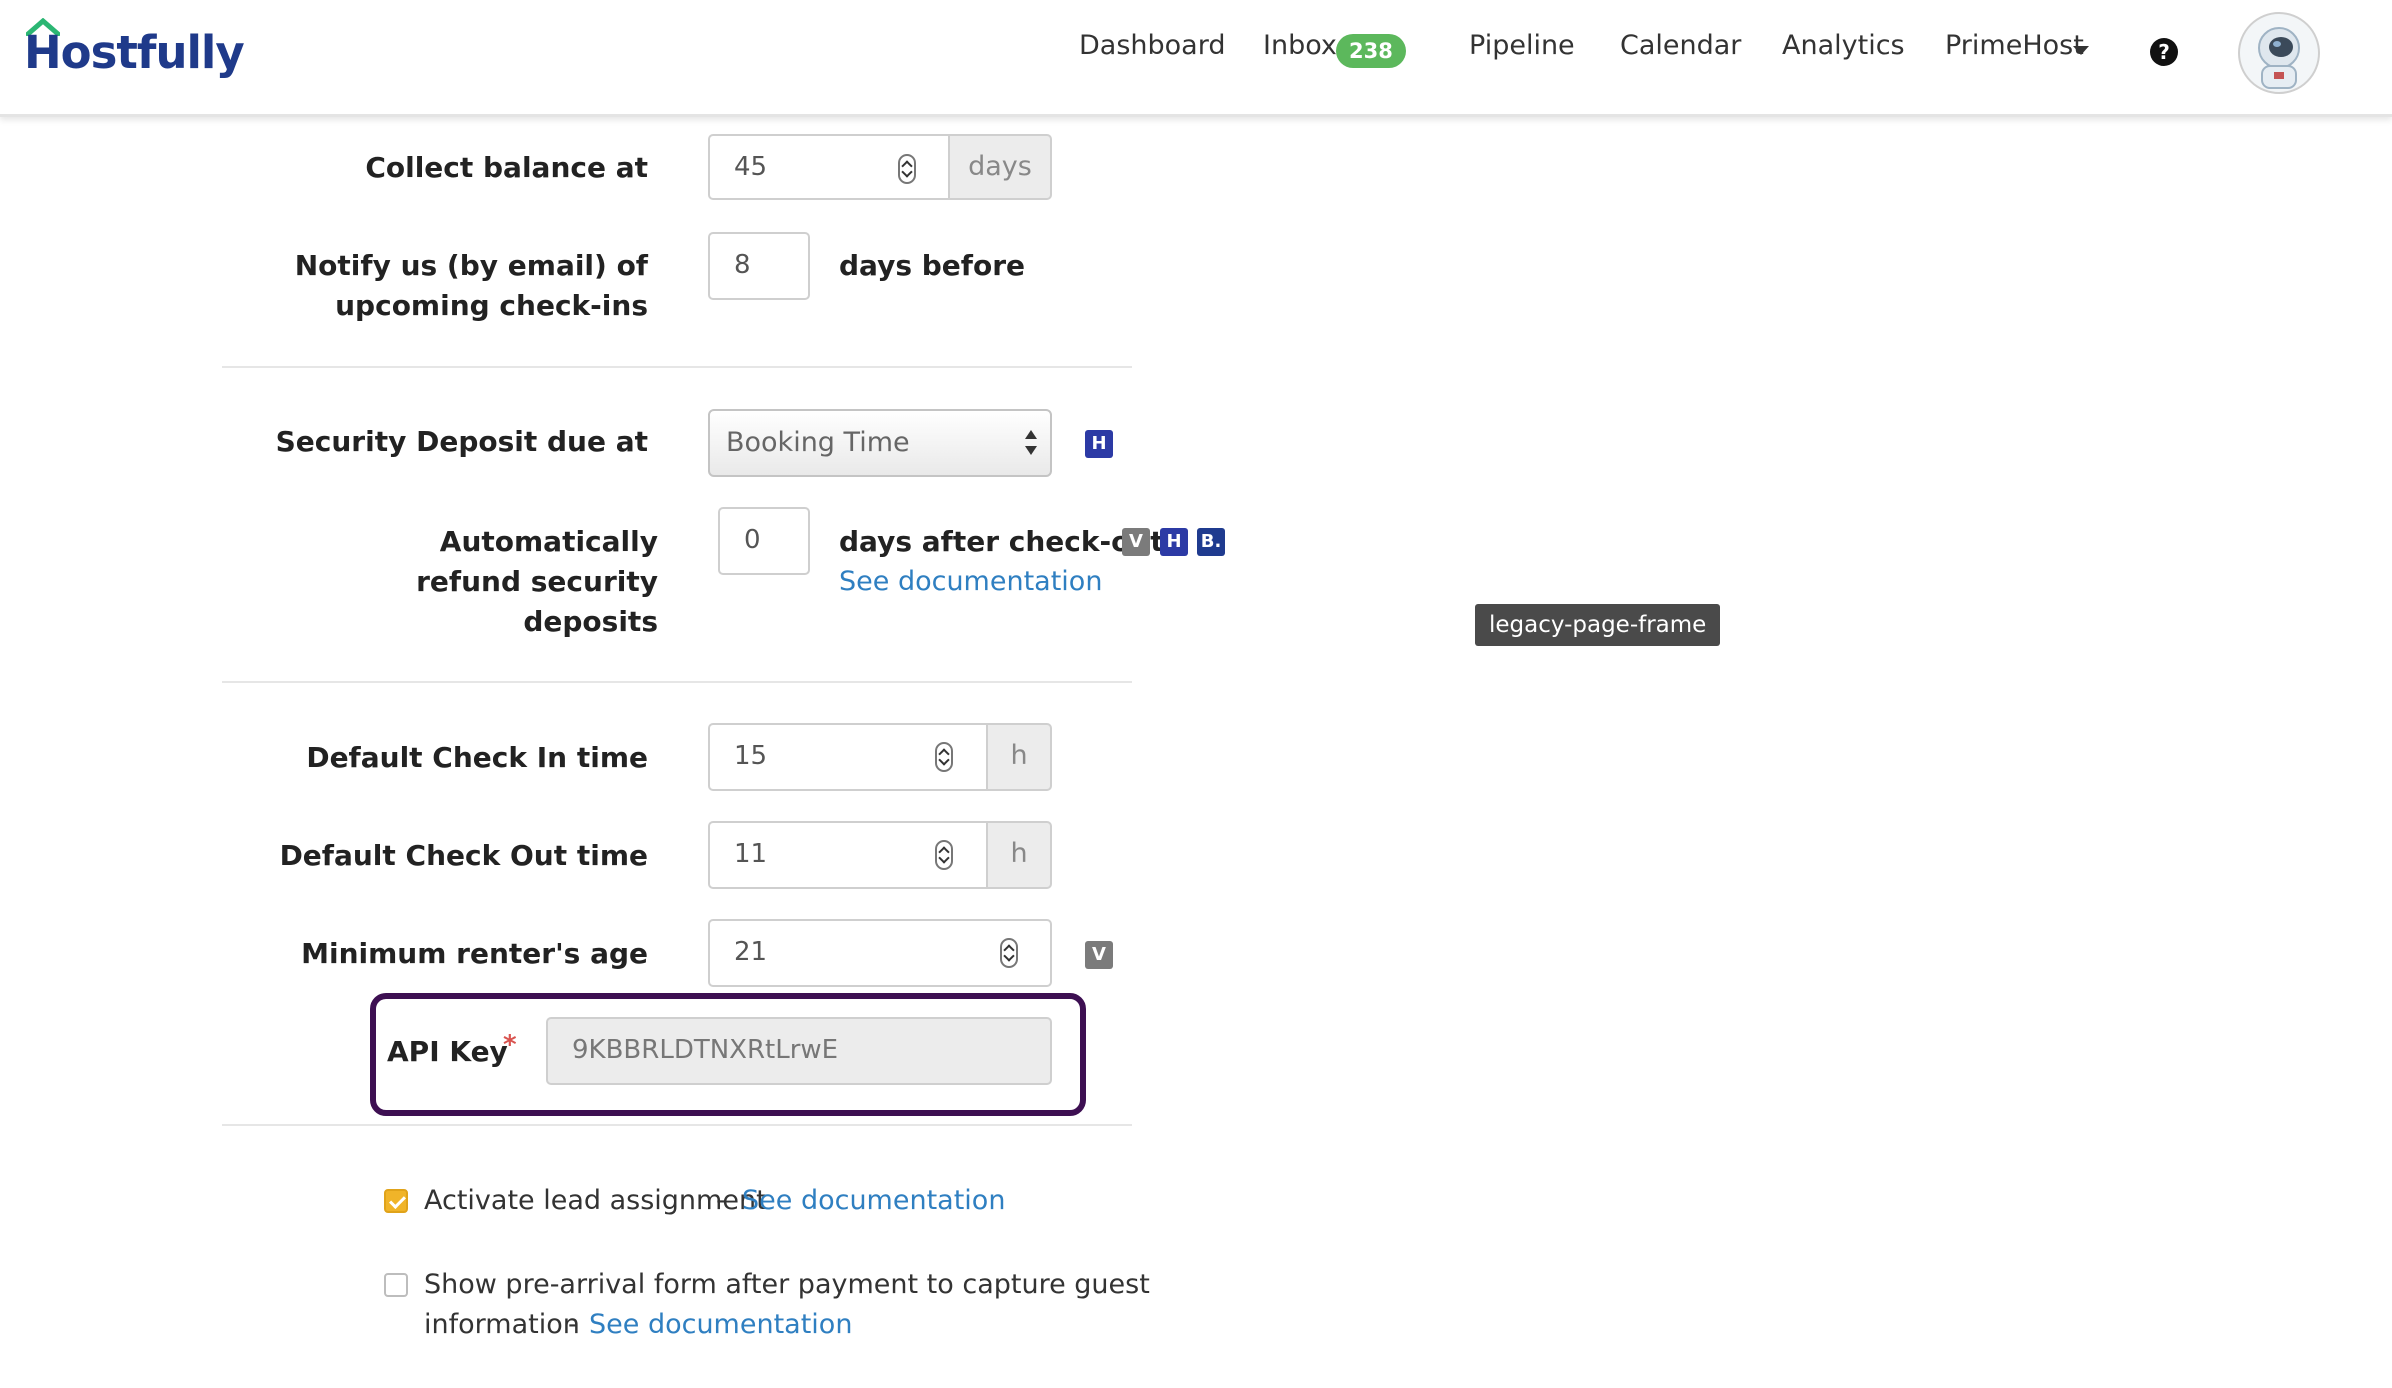 The height and width of the screenshot is (1388, 2392). What do you see at coordinates (1680, 45) in the screenshot?
I see `nav-calendar: Calendar` at bounding box center [1680, 45].